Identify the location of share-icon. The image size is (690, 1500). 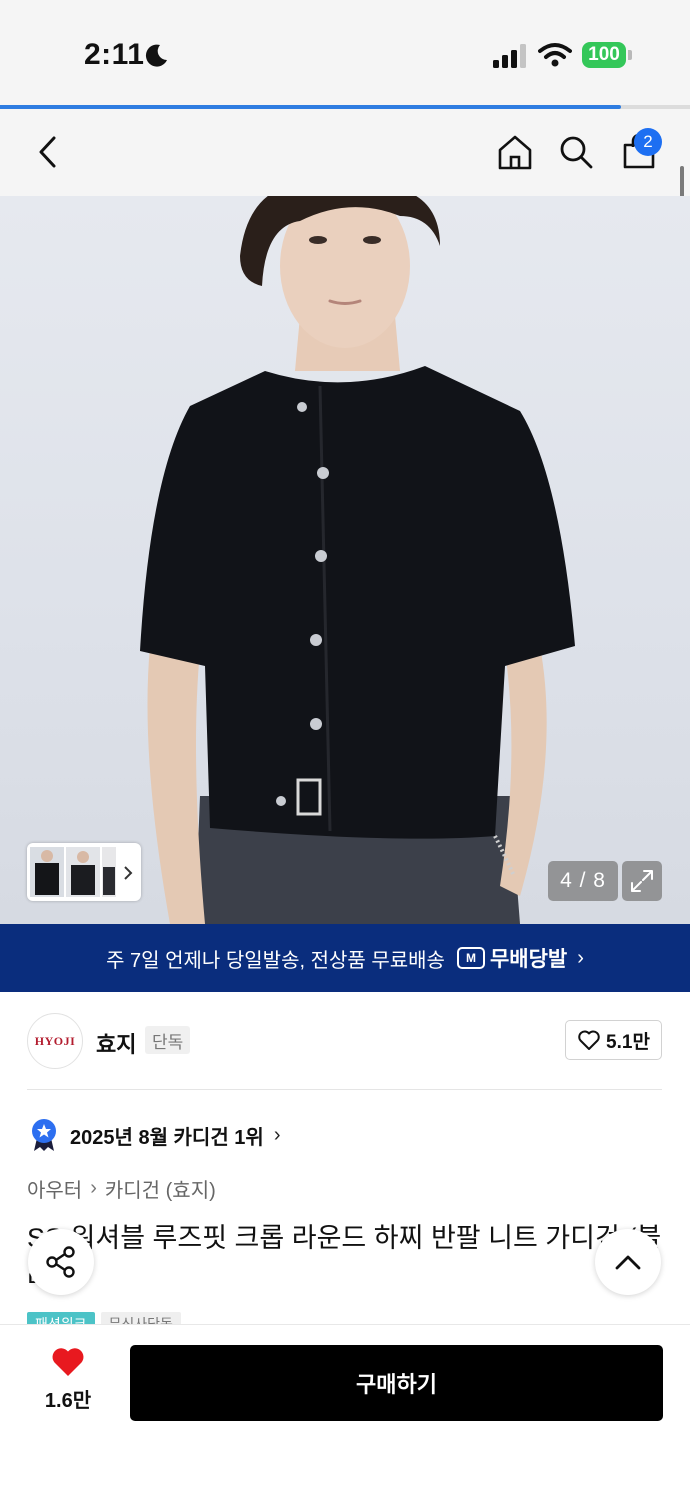
(60, 1262).